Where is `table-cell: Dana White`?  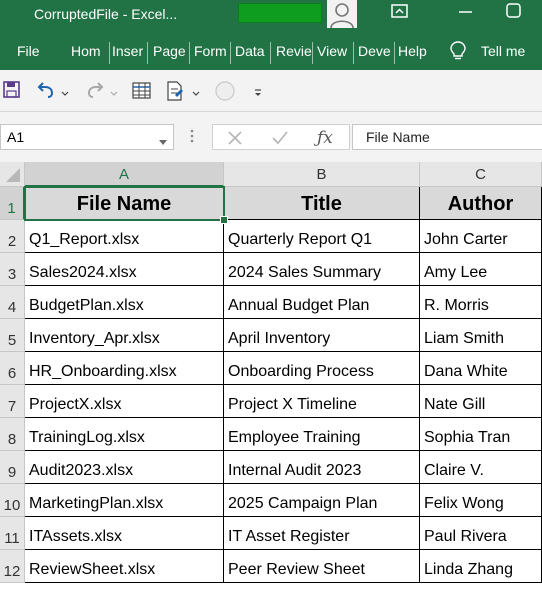
table-cell: Dana White is located at coordinates (481, 368).